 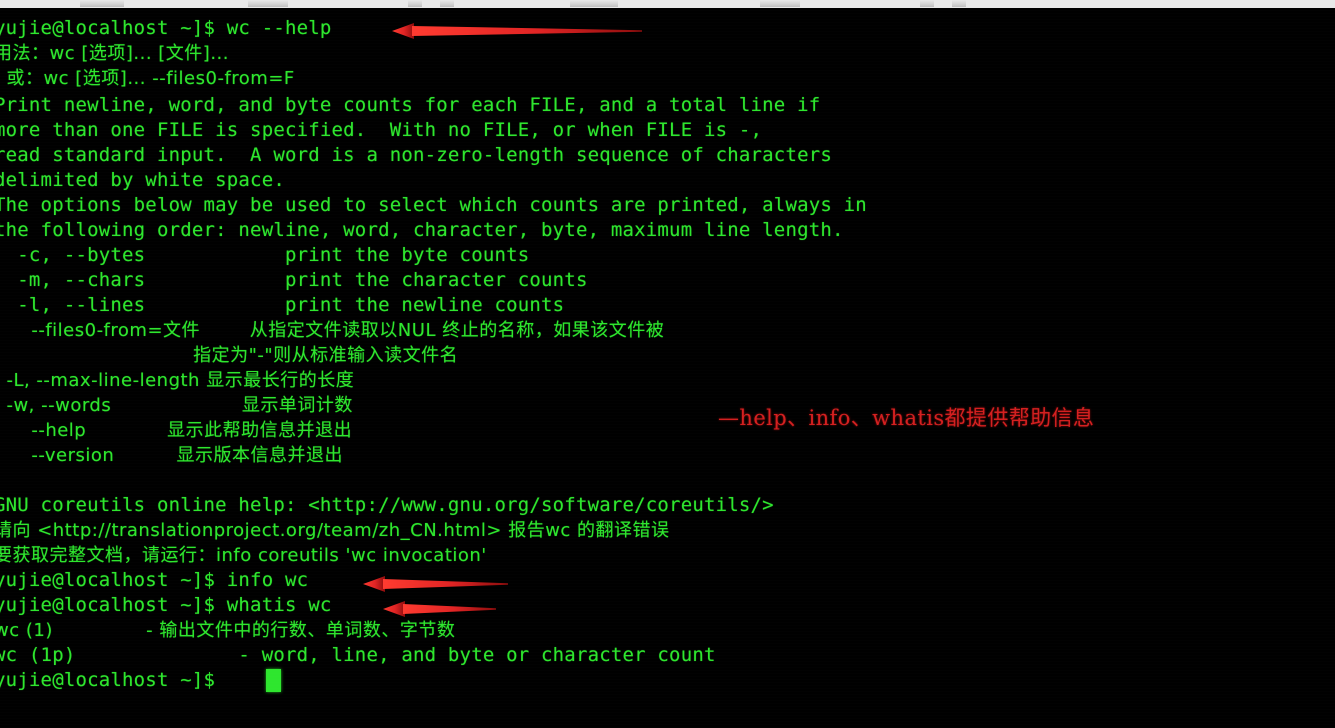 What do you see at coordinates (166, 605) in the screenshot?
I see `terminal-line-cmd-whatis-wc: yujie@localhost ~]$ whatis wc` at bounding box center [166, 605].